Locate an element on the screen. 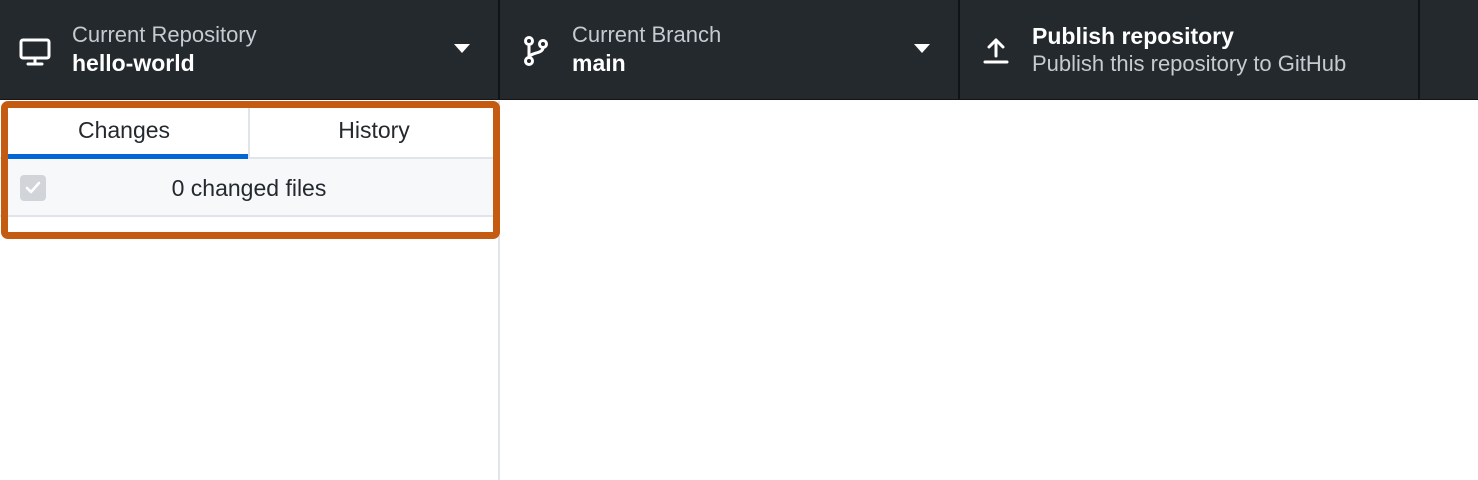 This screenshot has height=480, width=1478. tab-history: History is located at coordinates (374, 129).